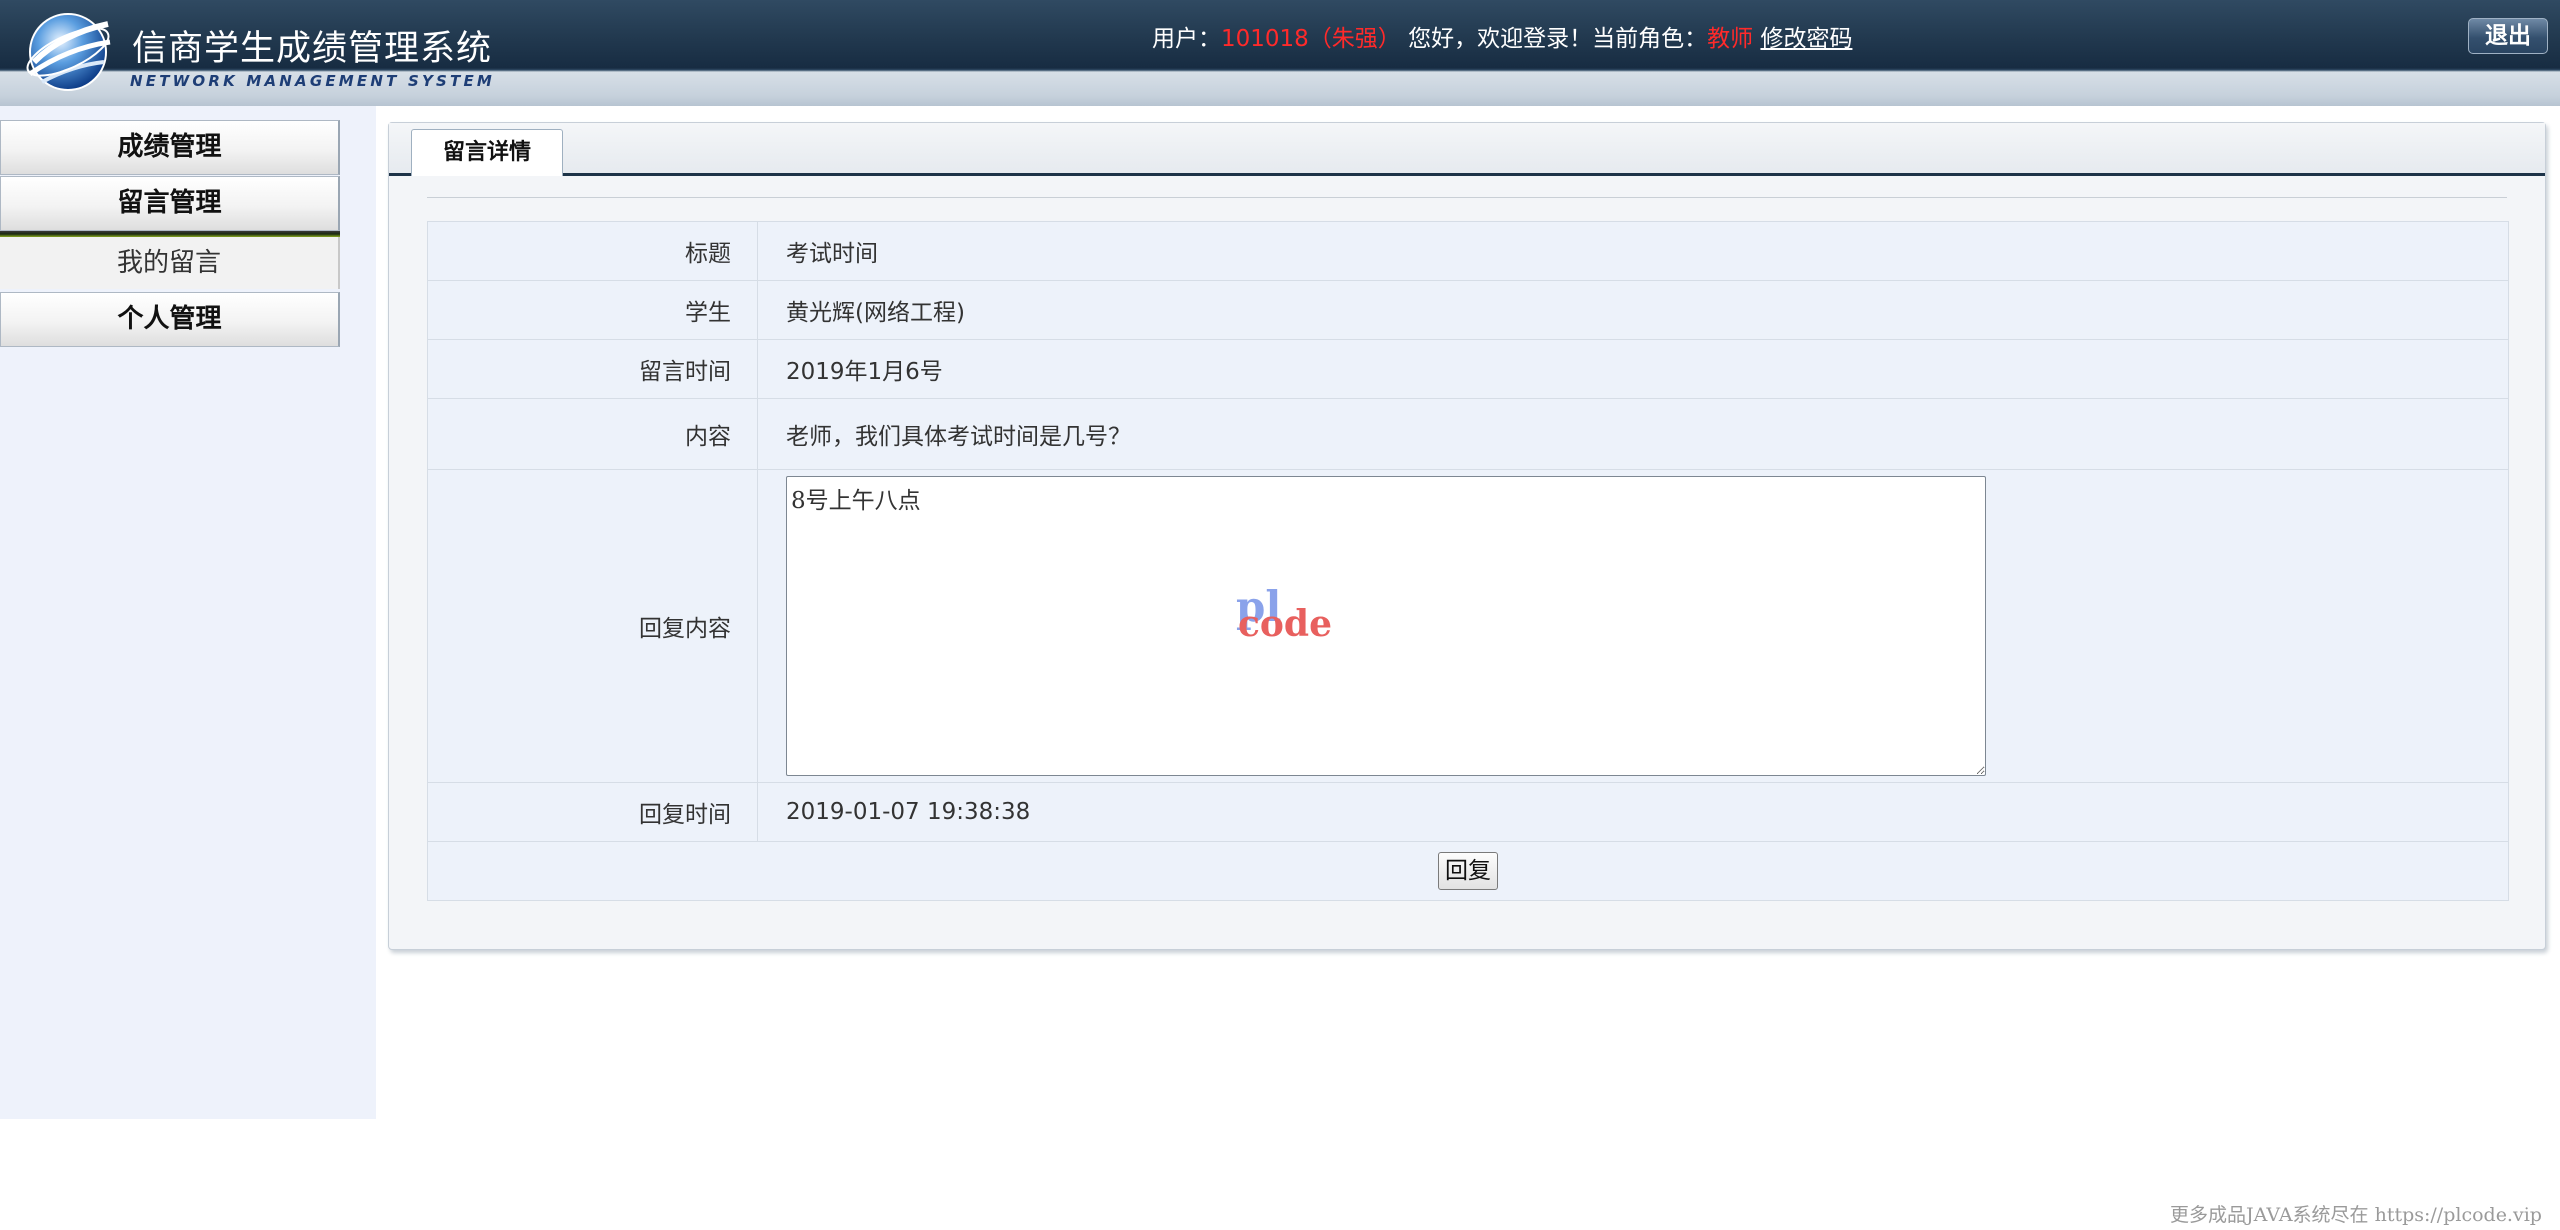  I want to click on welcome-text: 您好，欢迎登录！当前角色：, so click(1558, 39).